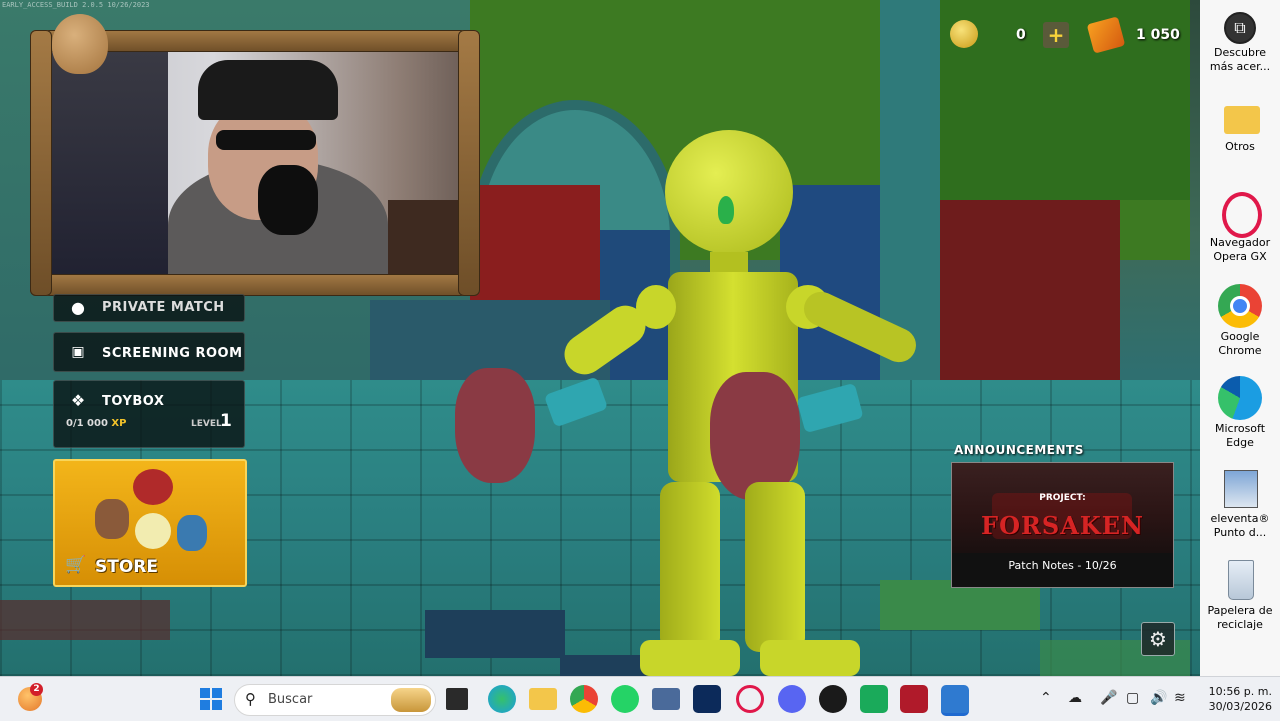  Describe the element at coordinates (255, 285) in the screenshot. I see `frame-bottom` at that location.